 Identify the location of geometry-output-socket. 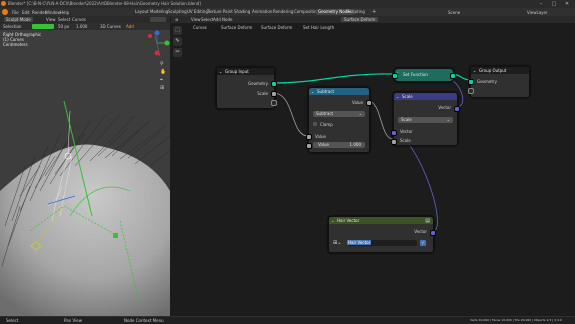
(453, 76).